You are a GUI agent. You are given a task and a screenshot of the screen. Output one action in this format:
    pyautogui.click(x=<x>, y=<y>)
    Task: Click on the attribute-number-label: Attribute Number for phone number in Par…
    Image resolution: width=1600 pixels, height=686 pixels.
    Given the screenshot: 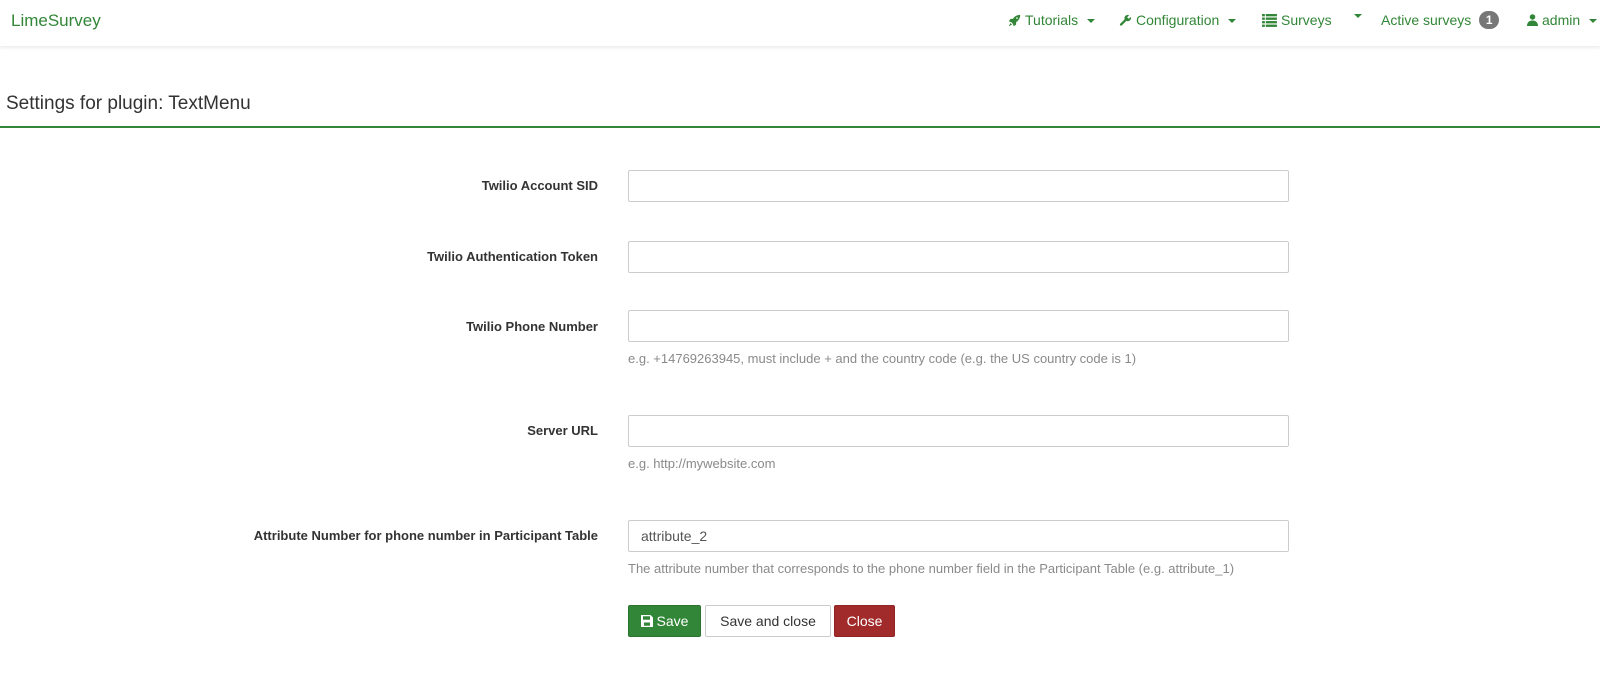 What is the action you would take?
    pyautogui.click(x=425, y=535)
    